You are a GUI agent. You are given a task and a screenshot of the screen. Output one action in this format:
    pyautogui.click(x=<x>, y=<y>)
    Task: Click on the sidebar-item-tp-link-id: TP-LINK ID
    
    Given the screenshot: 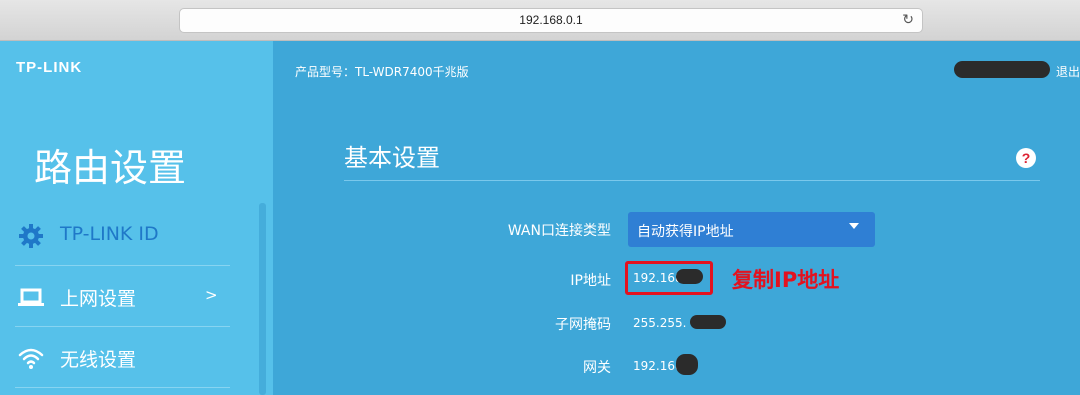 What is the action you would take?
    pyautogui.click(x=122, y=235)
    